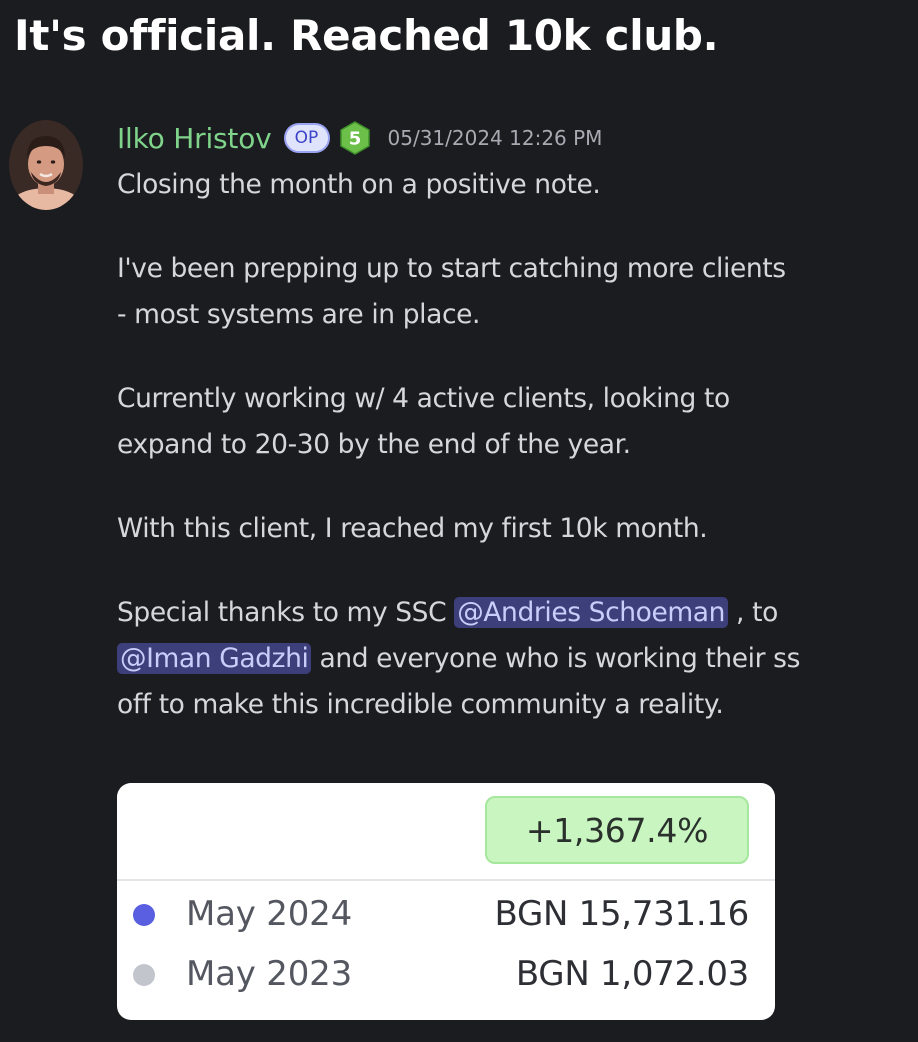  I want to click on message-header: Ilko Hristov OP 5 05/31/2024 12:26 PM, so click(359, 138).